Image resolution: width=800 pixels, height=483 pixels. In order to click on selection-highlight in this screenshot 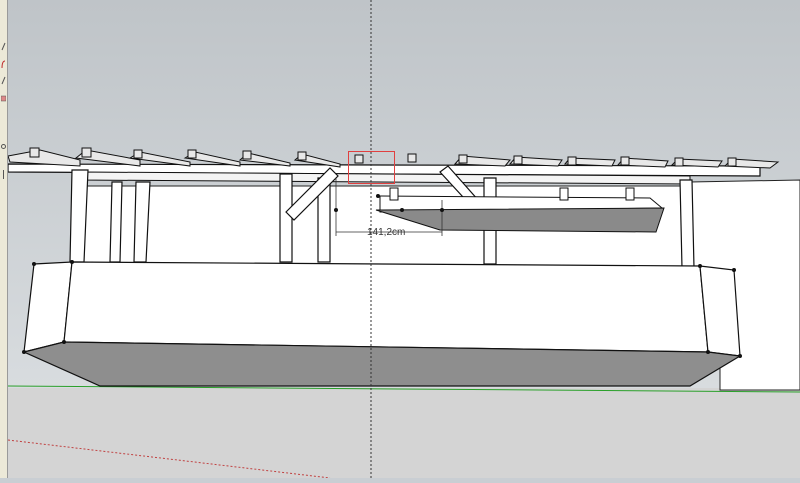, I will do `click(371, 167)`.